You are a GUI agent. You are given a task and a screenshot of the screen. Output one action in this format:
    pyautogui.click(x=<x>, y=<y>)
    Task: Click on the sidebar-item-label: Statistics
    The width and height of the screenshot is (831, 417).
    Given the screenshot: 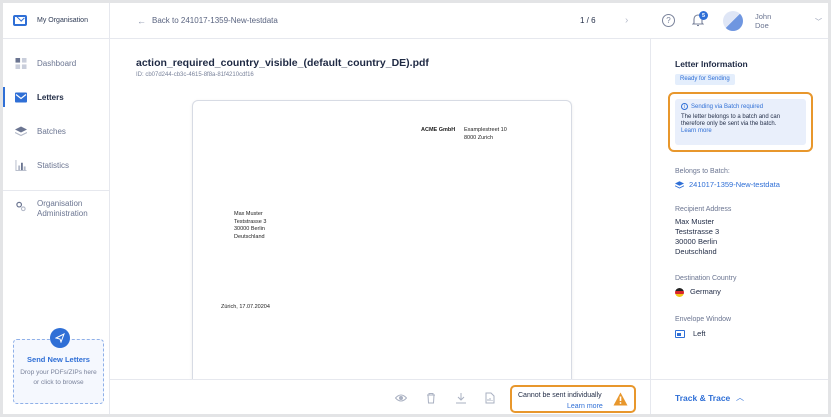 What is the action you would take?
    pyautogui.click(x=53, y=165)
    